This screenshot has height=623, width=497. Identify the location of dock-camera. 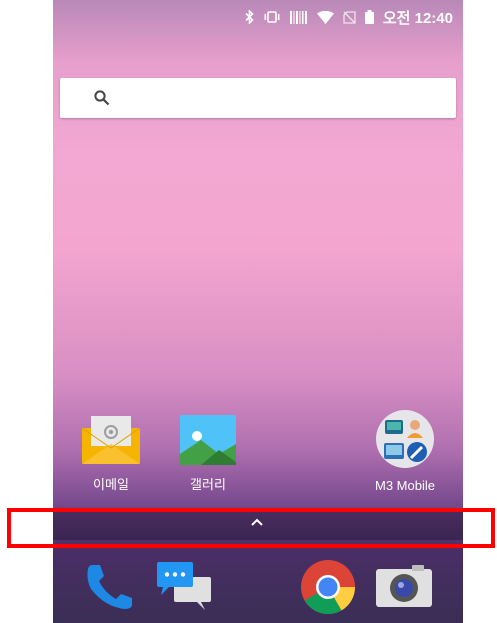
(404, 588).